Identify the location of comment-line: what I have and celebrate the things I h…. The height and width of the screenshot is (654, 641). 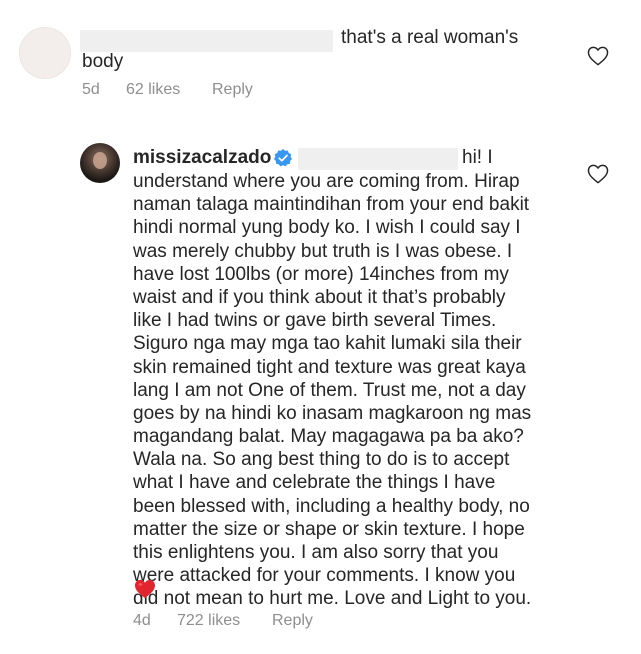
(314, 483).